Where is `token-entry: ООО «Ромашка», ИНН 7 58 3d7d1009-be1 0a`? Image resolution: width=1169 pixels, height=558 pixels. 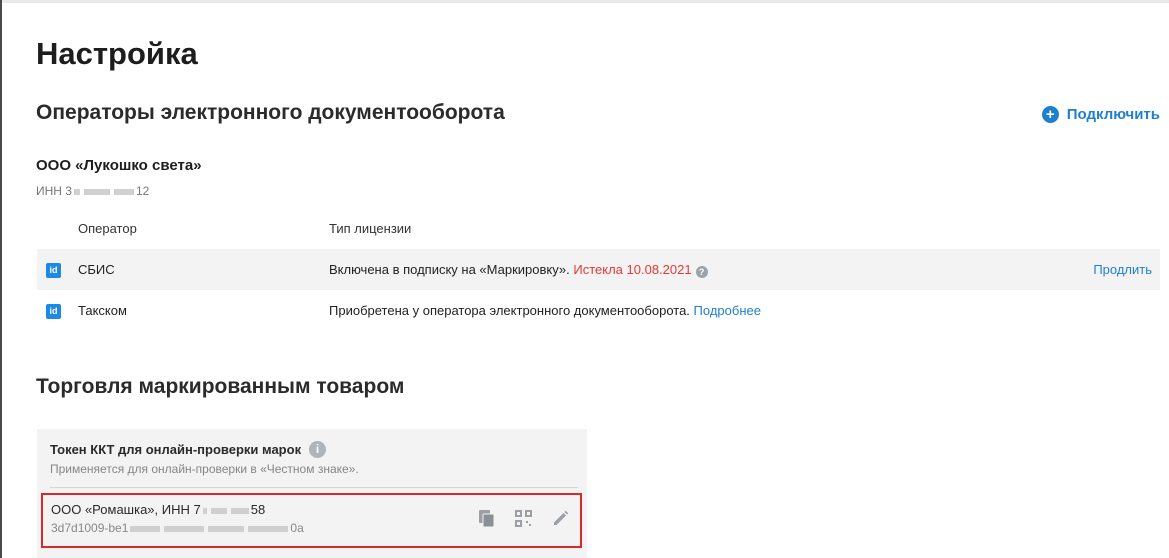 token-entry: ООО «Ромашка», ИНН 7 58 3d7d1009-be1 0a is located at coordinates (311, 520).